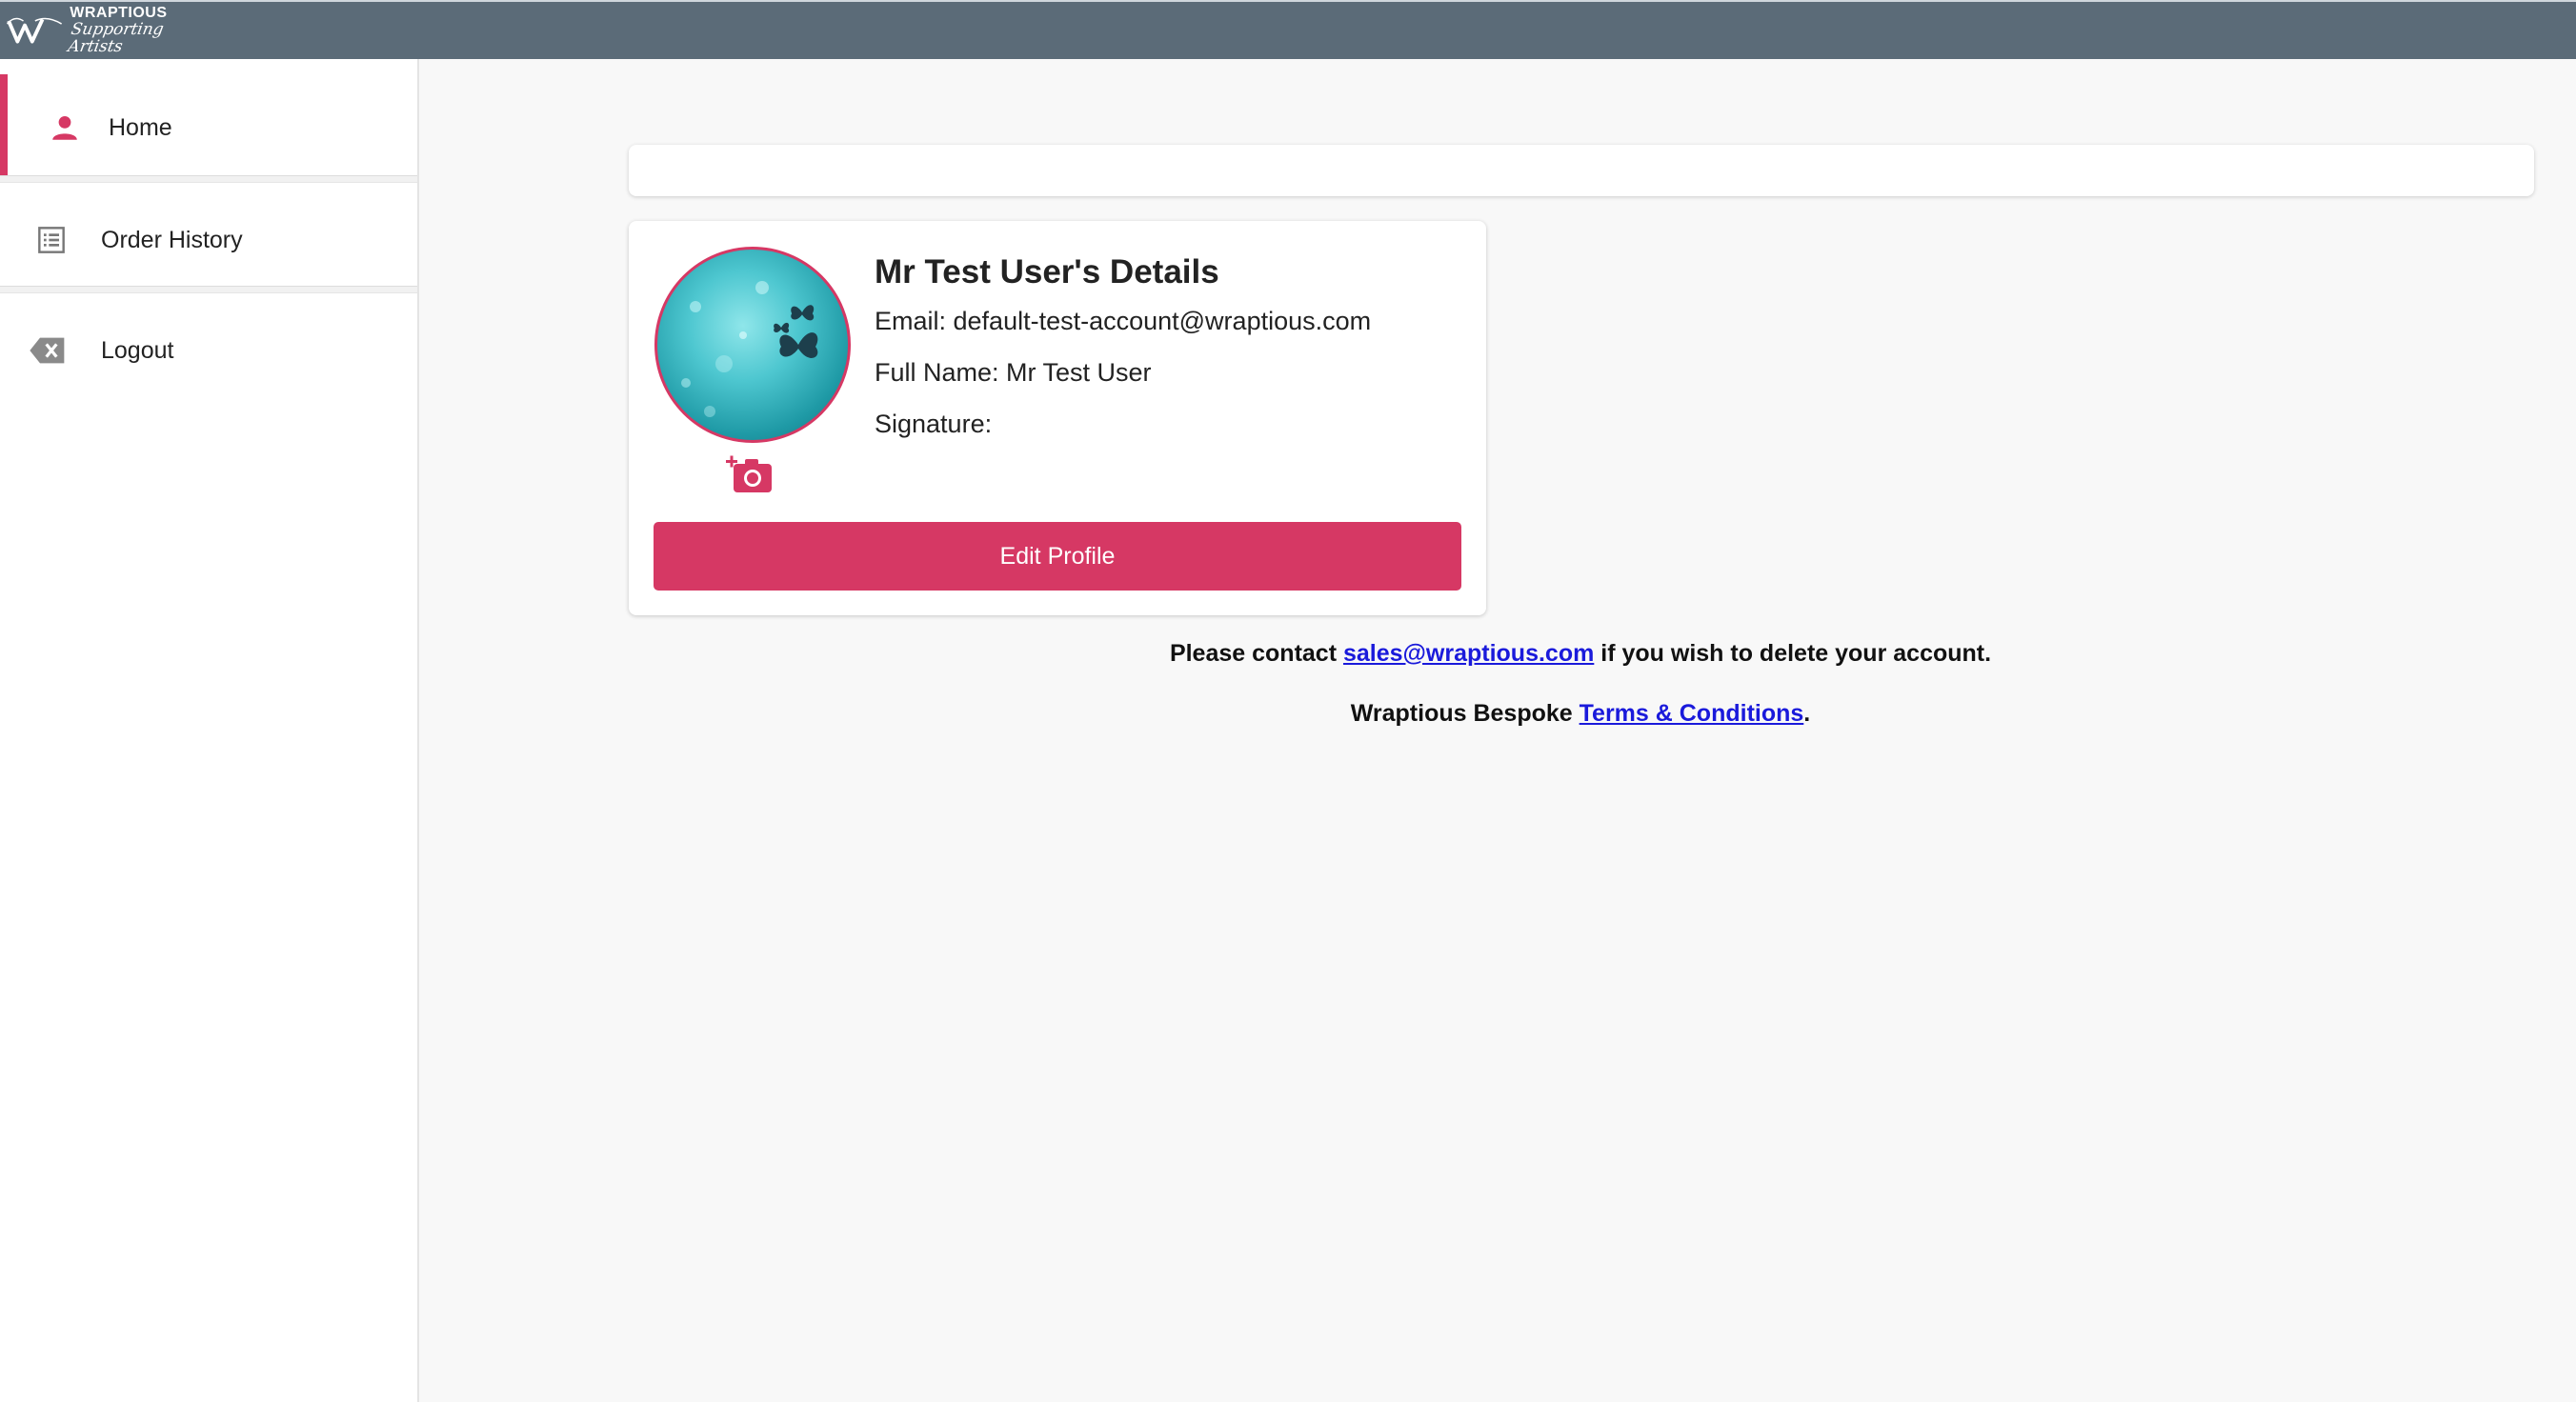 The height and width of the screenshot is (1402, 2576). What do you see at coordinates (172, 239) in the screenshot?
I see `sidebar-item-label: Order History` at bounding box center [172, 239].